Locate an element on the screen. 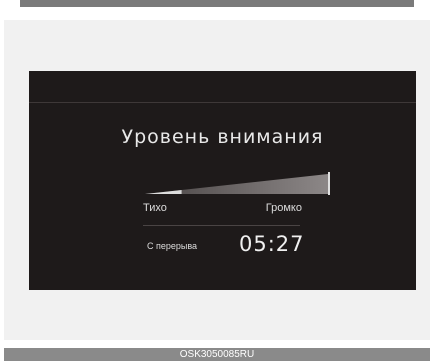  gauge-min-label: Тихо is located at coordinates (155, 208).